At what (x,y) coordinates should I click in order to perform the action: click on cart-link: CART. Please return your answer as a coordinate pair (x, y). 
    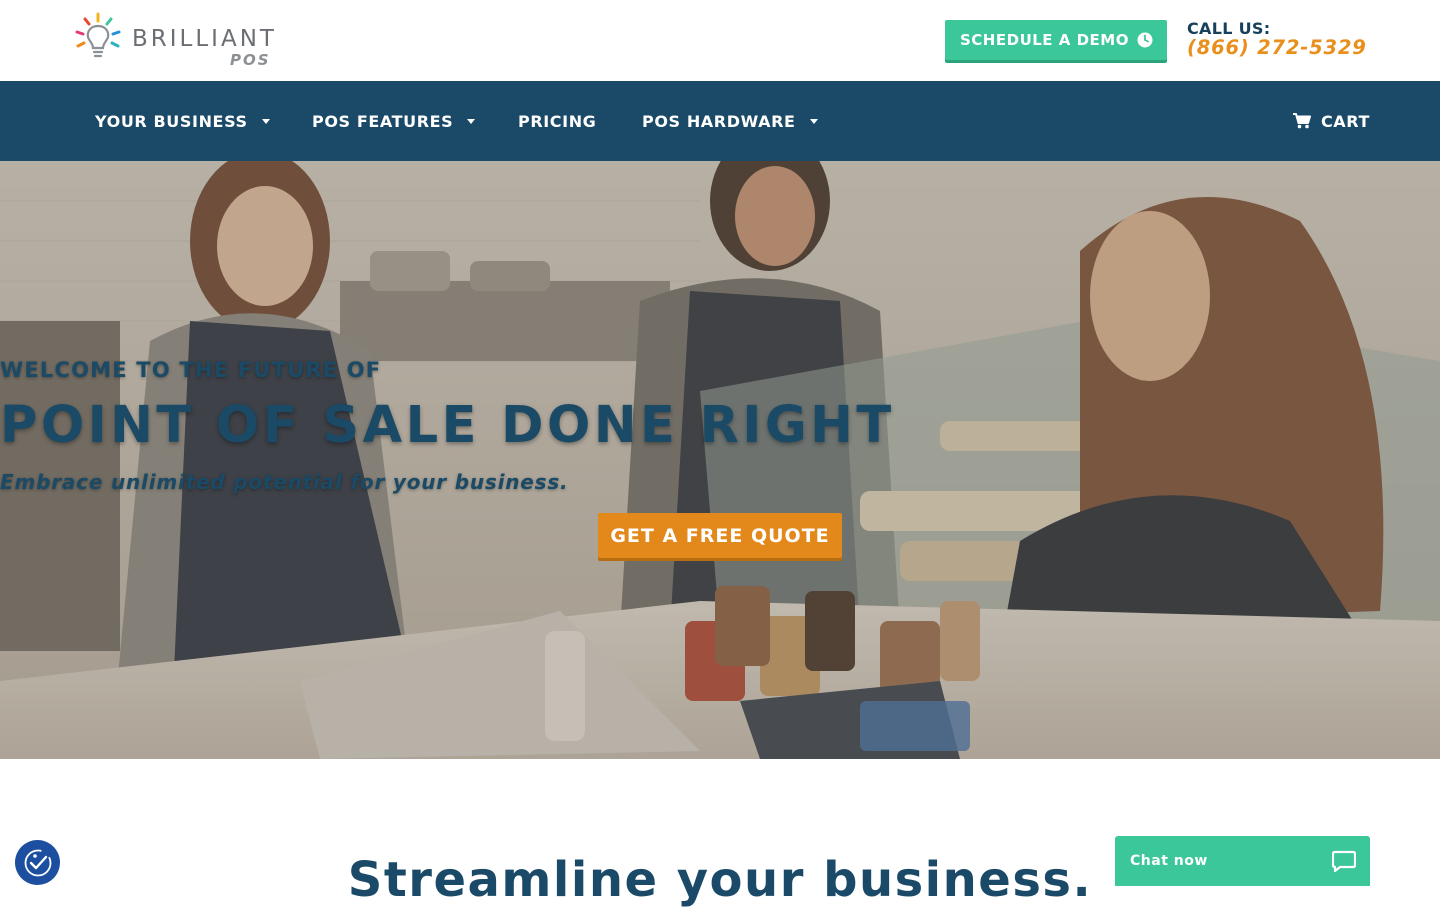
    Looking at the image, I should click on (1331, 121).